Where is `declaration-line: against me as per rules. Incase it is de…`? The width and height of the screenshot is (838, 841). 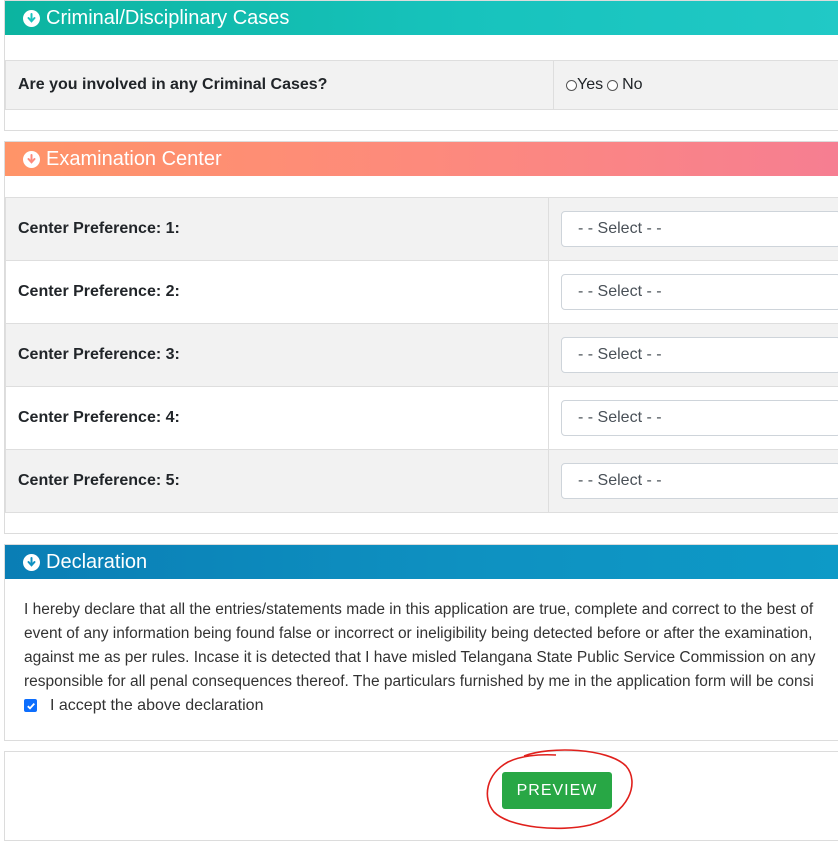 declaration-line: against me as per rules. Incase it is de… is located at coordinates (420, 657).